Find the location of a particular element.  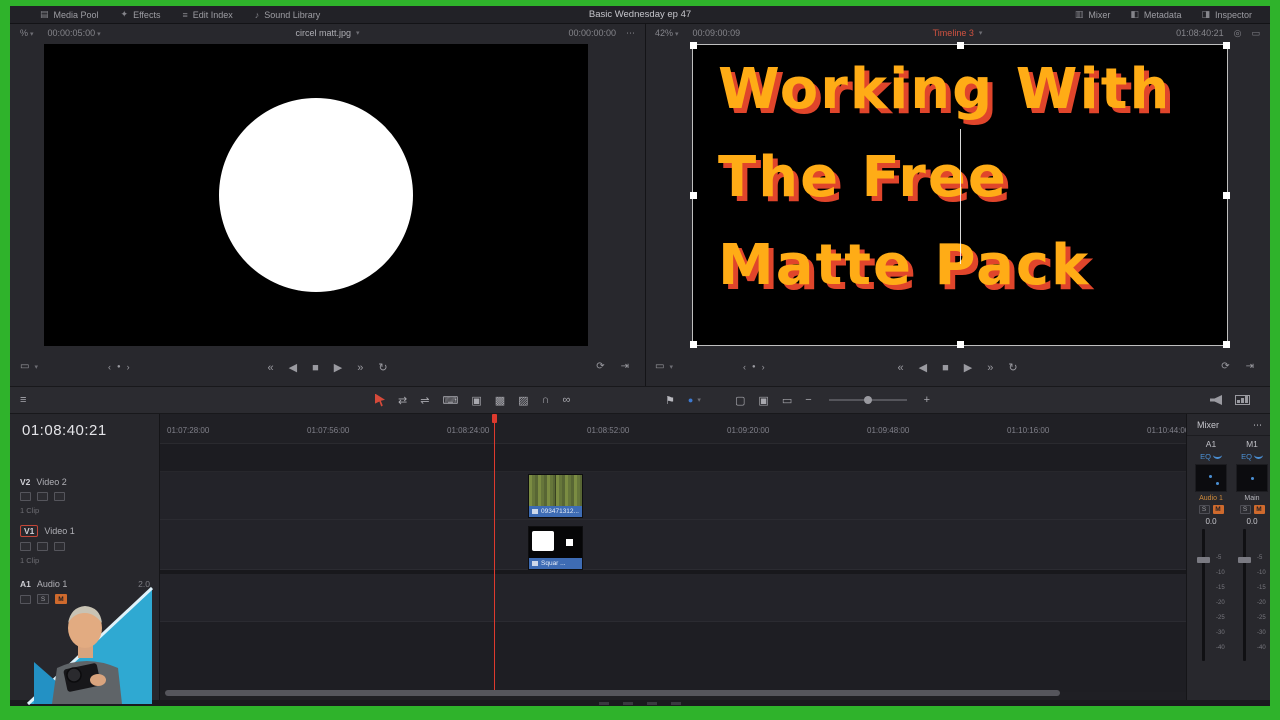

grab-still-button: ◎ is located at coordinates (1238, 33).